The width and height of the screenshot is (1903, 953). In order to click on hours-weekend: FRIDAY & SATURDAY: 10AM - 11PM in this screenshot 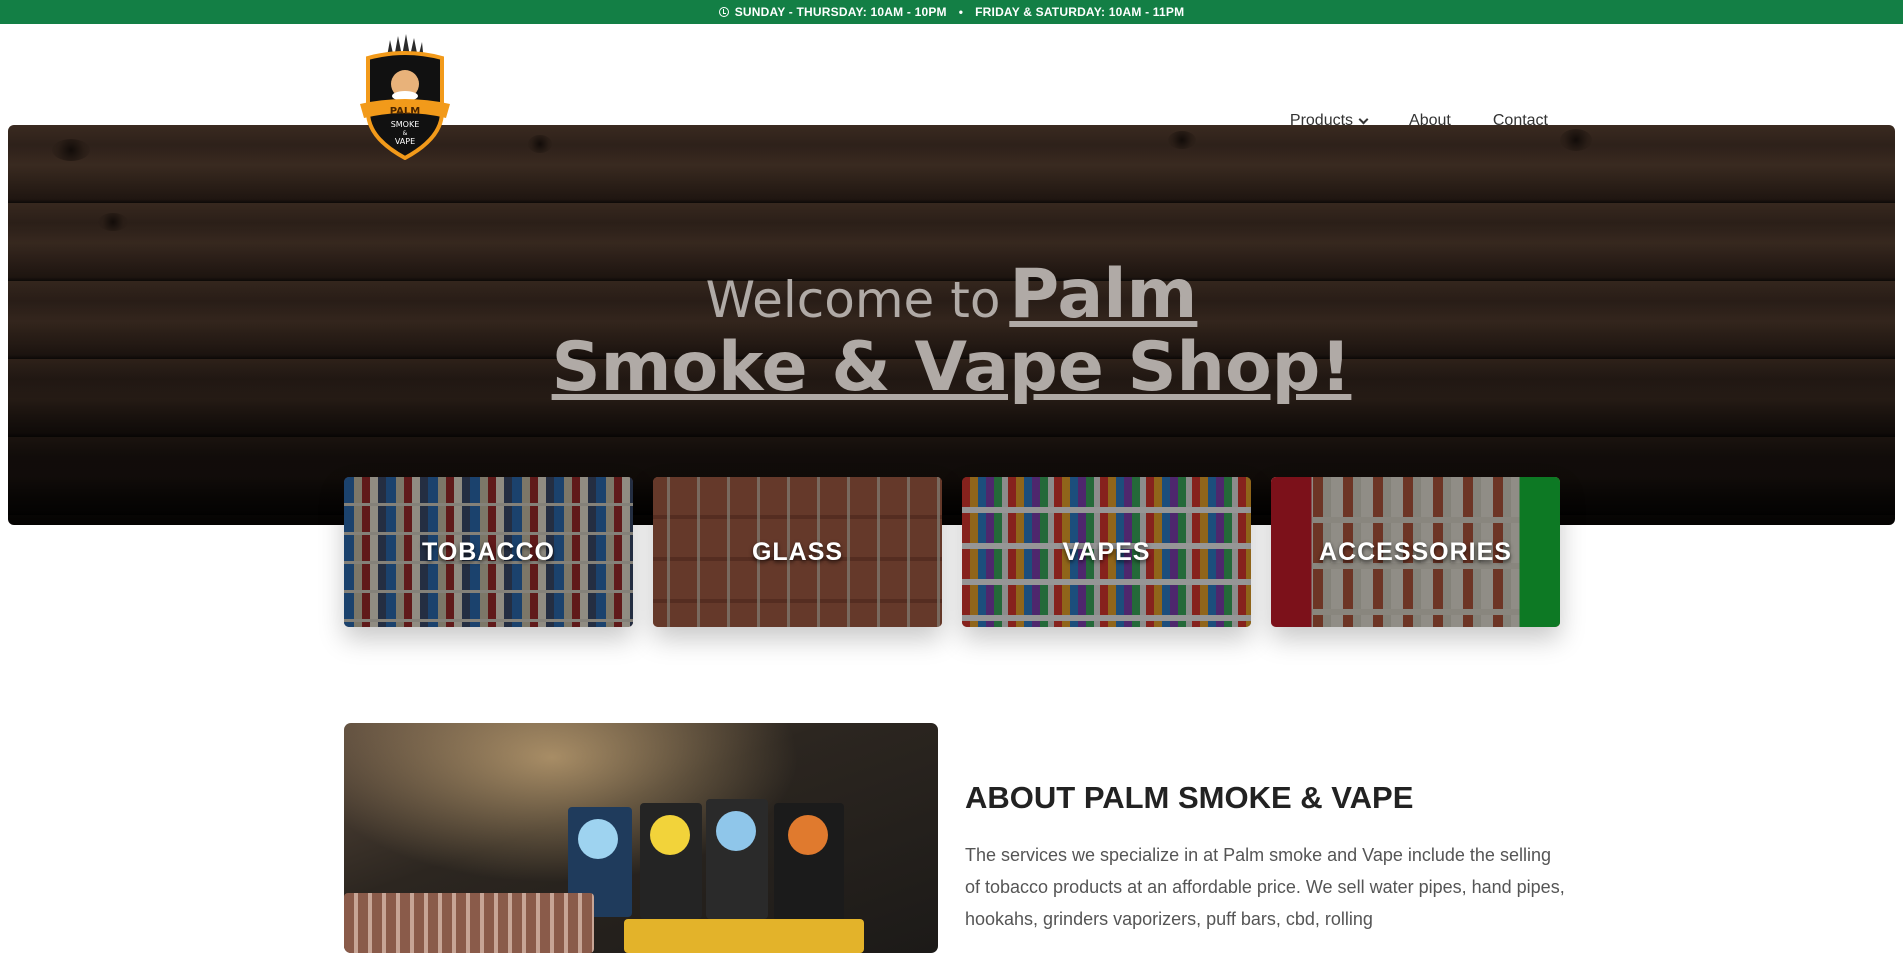, I will do `click(1080, 12)`.